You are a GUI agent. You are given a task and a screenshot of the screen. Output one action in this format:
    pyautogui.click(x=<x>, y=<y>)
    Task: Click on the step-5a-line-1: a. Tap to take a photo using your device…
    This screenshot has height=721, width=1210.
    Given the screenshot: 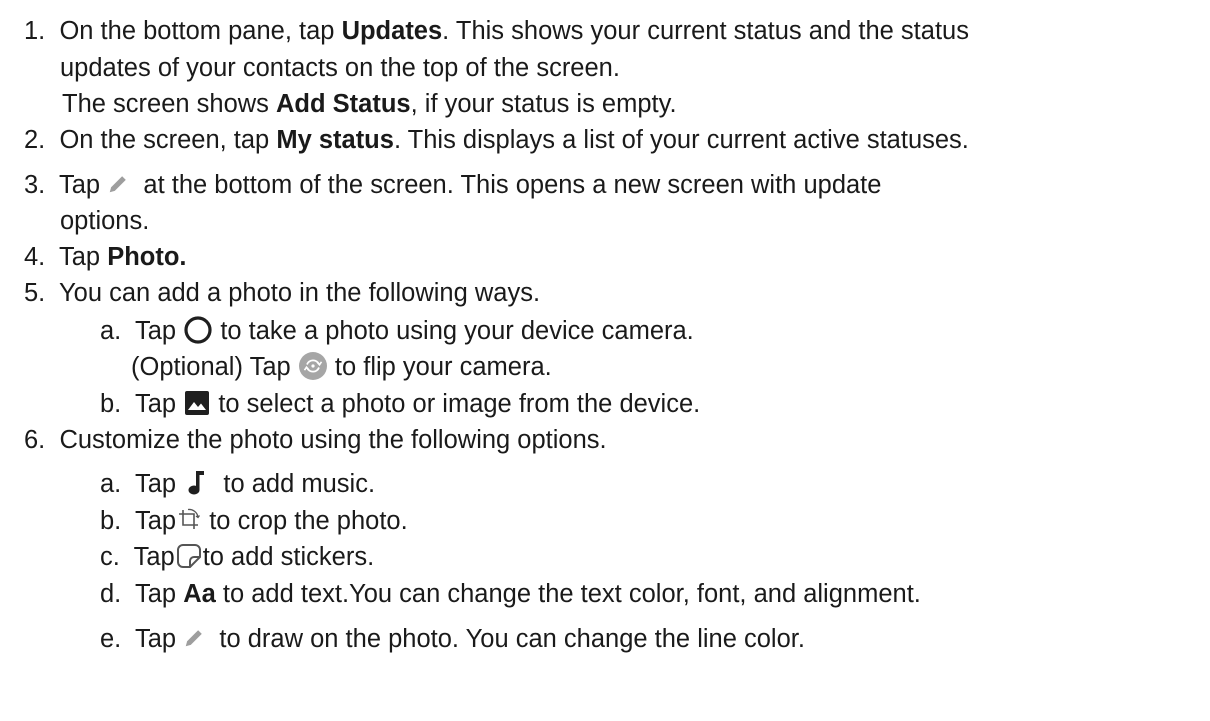 What is the action you would take?
    pyautogui.click(x=397, y=331)
    